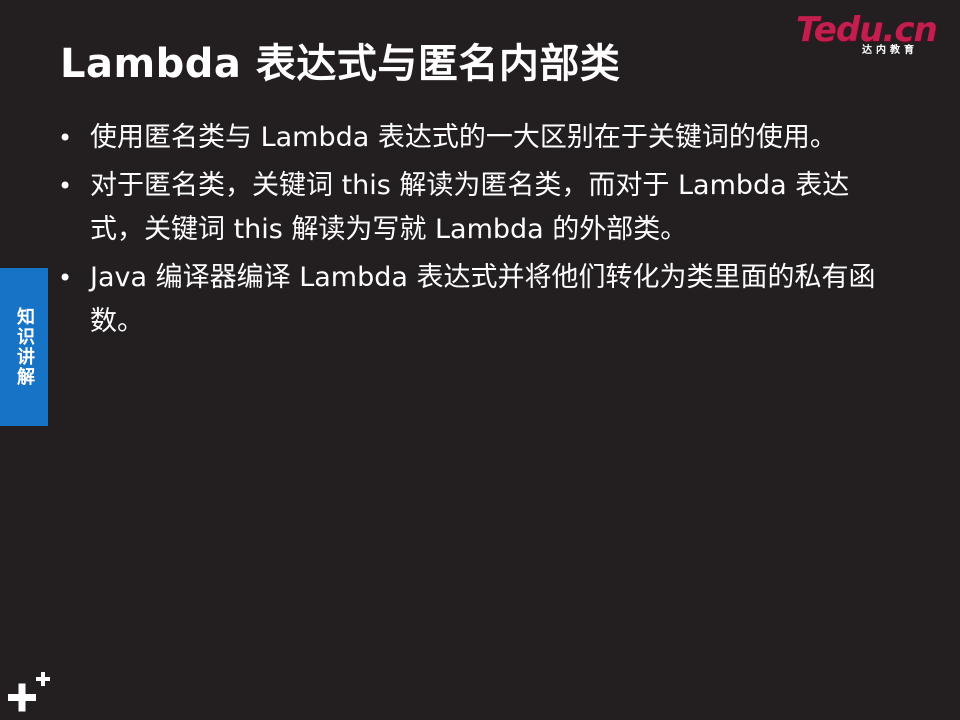 The width and height of the screenshot is (960, 720). I want to click on tedu-logo: Tedu.cn 达内教育, so click(867, 35).